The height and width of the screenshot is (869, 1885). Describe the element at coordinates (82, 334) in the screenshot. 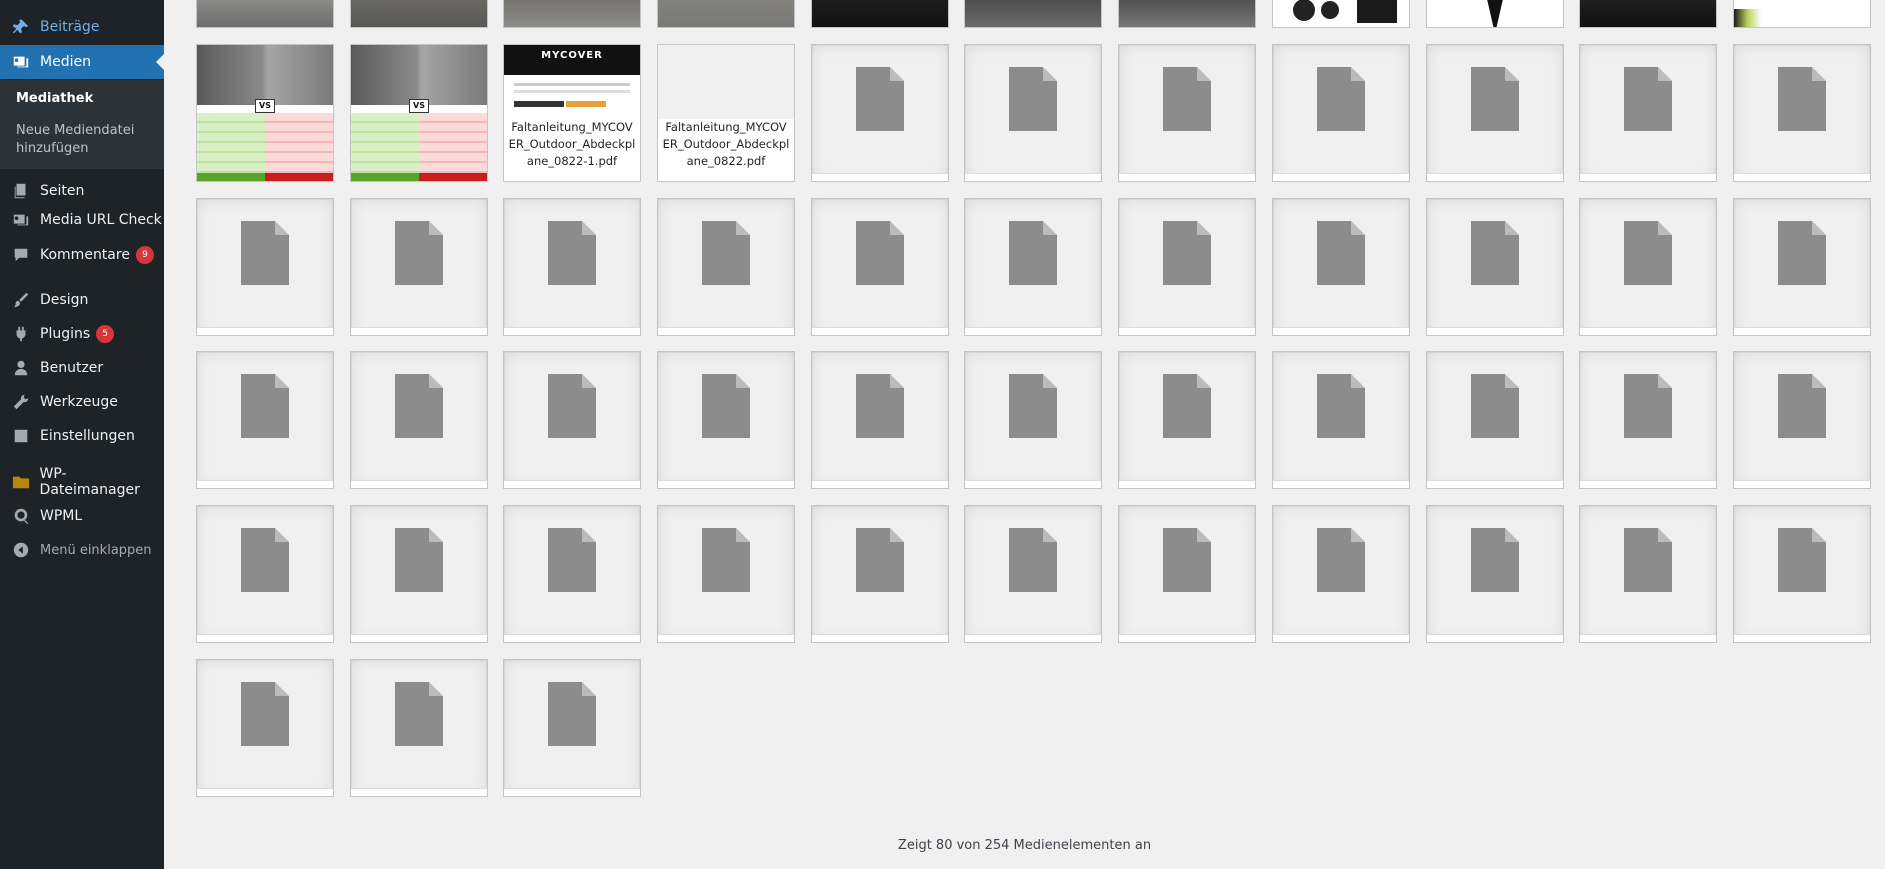

I see `sidebar-item-plugins: Plugins 5` at that location.